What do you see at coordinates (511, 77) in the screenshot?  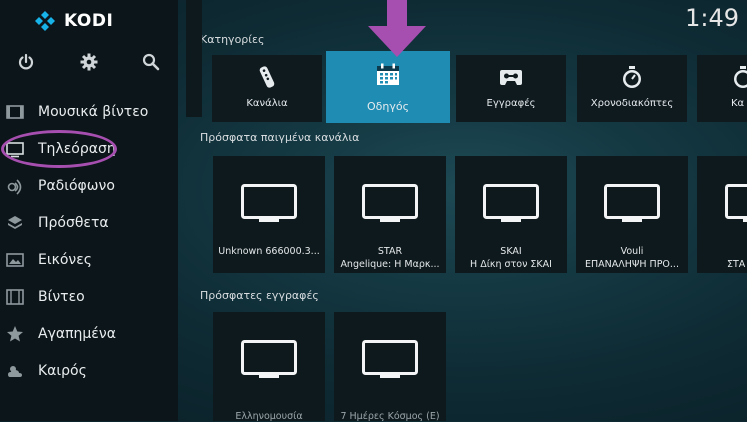 I see `cassette-icon` at bounding box center [511, 77].